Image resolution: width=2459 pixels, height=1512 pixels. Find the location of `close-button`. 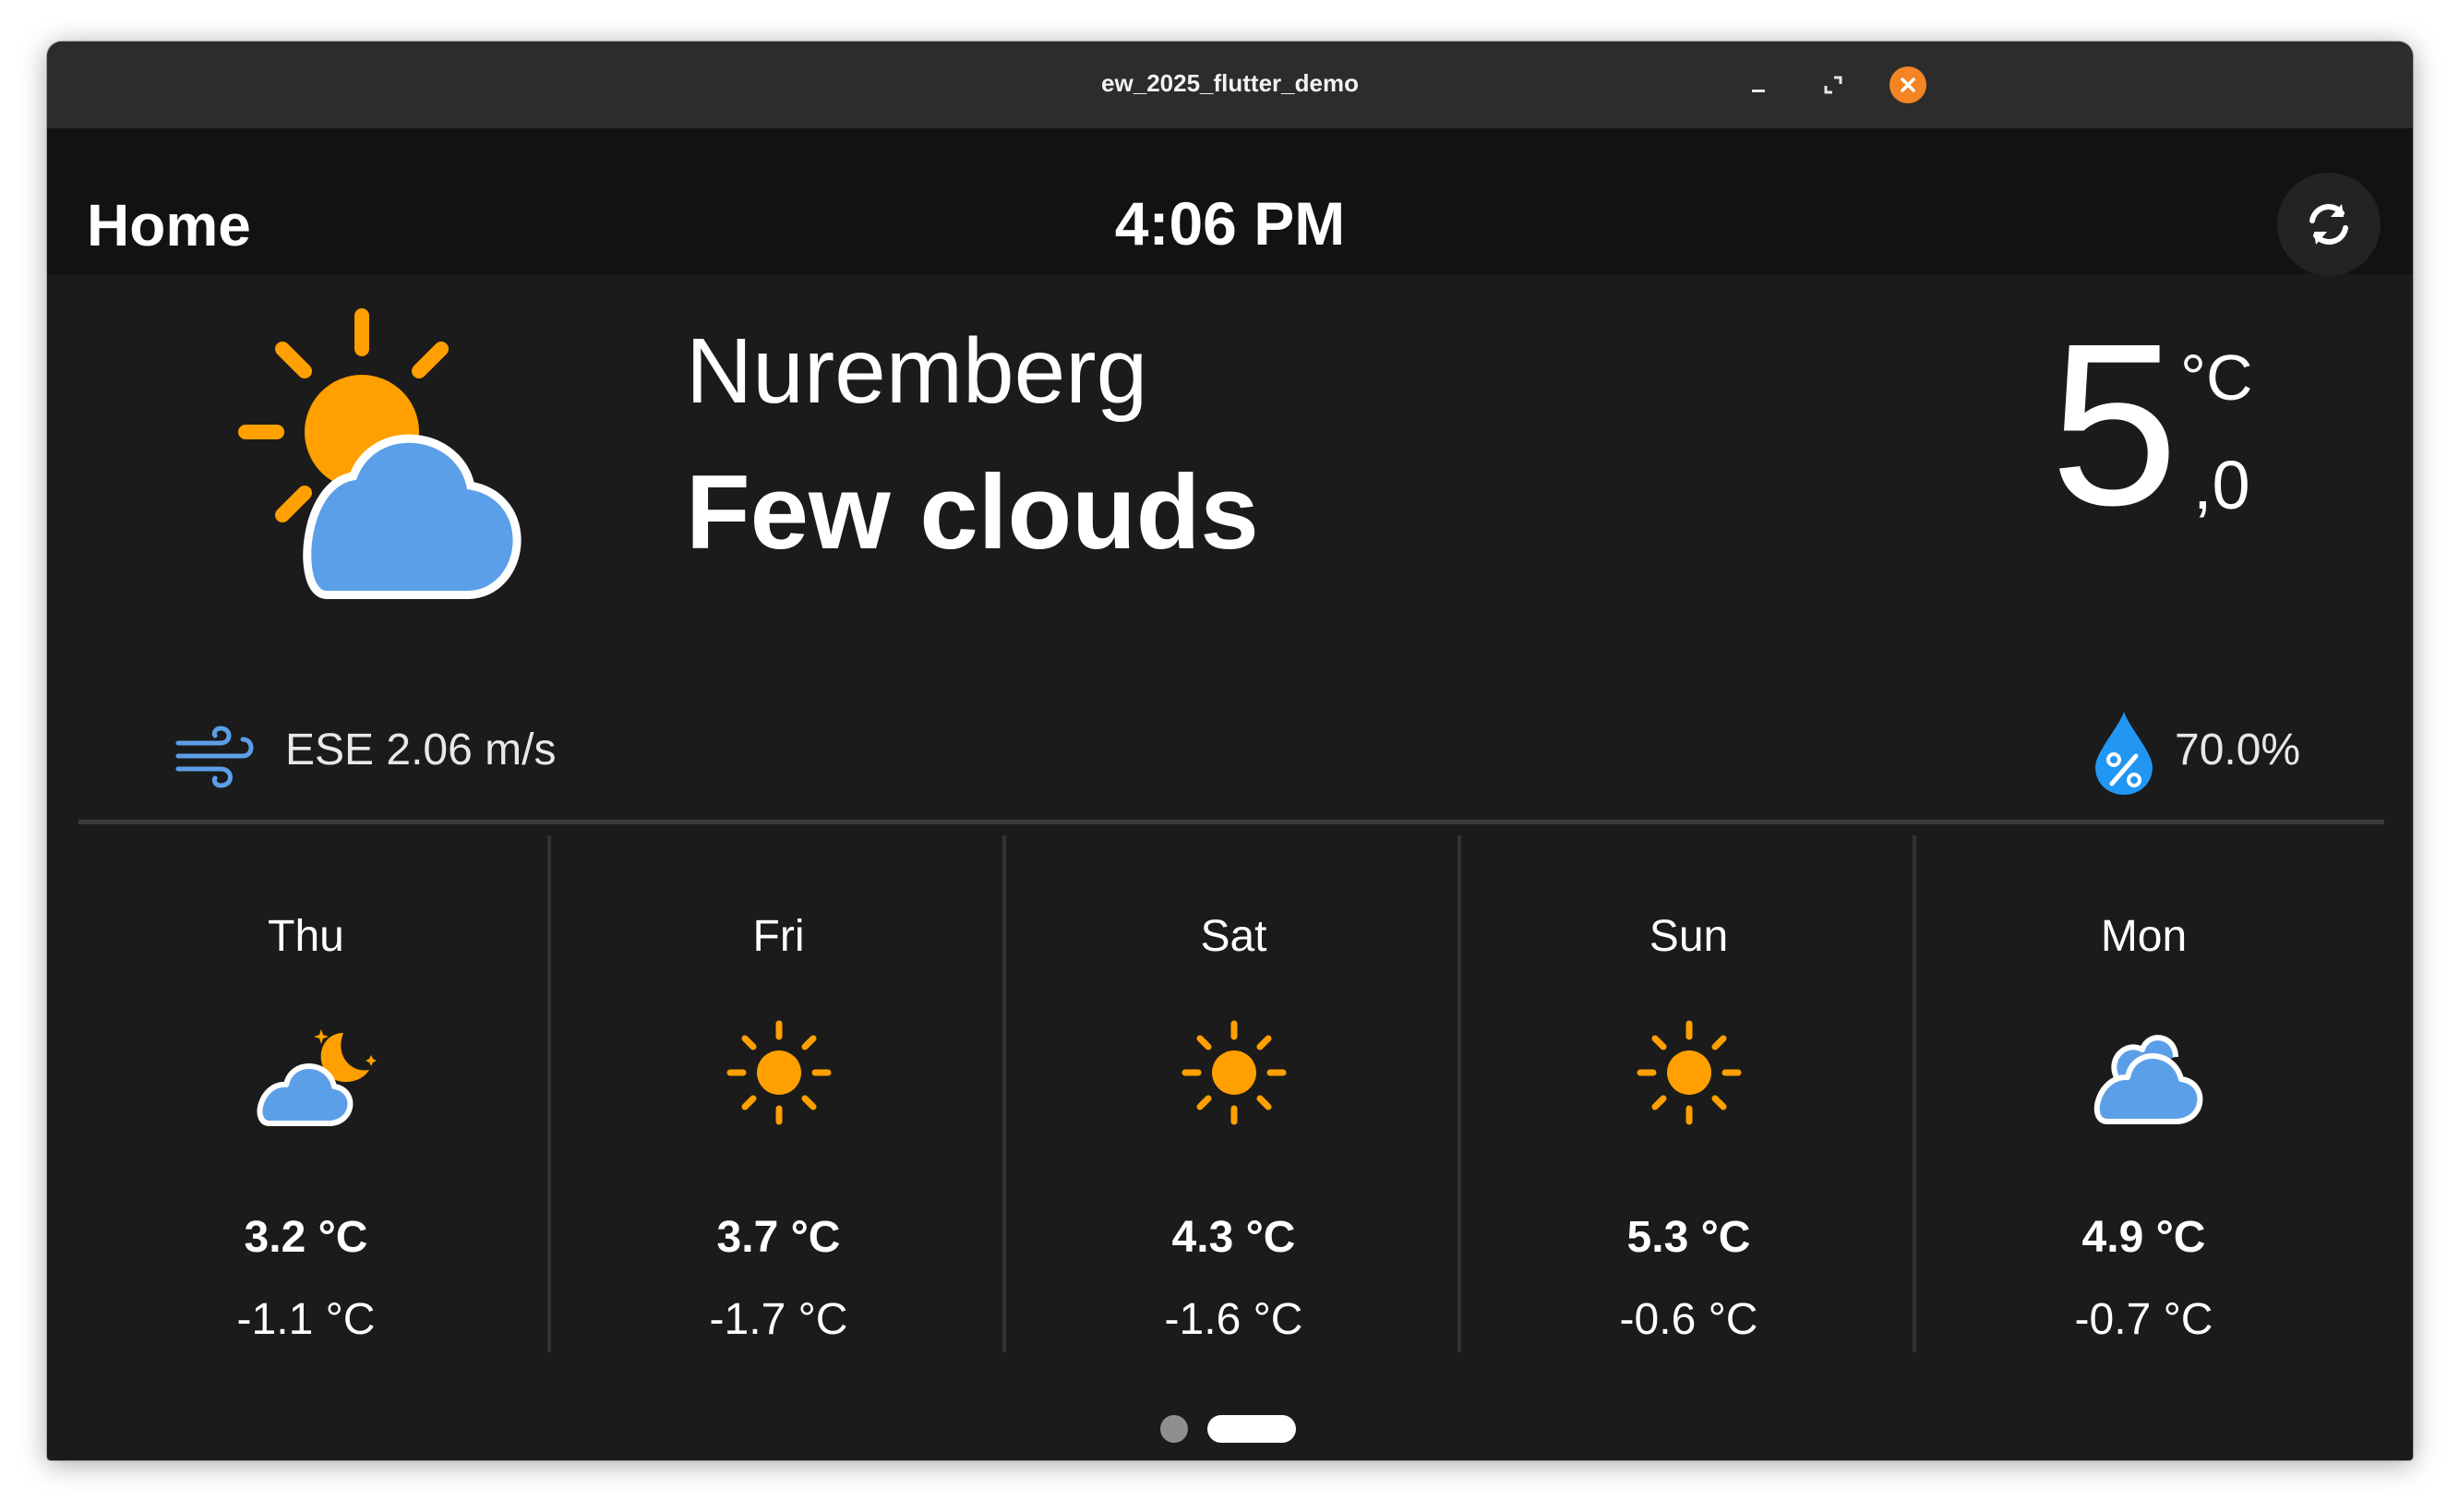

close-button is located at coordinates (1908, 84).